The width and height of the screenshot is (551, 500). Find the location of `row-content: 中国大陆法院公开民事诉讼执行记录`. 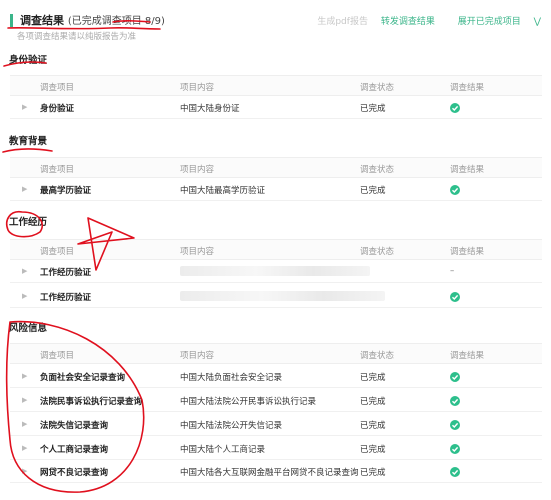

row-content: 中国大陆法院公开民事诉讼执行记录 is located at coordinates (248, 402).